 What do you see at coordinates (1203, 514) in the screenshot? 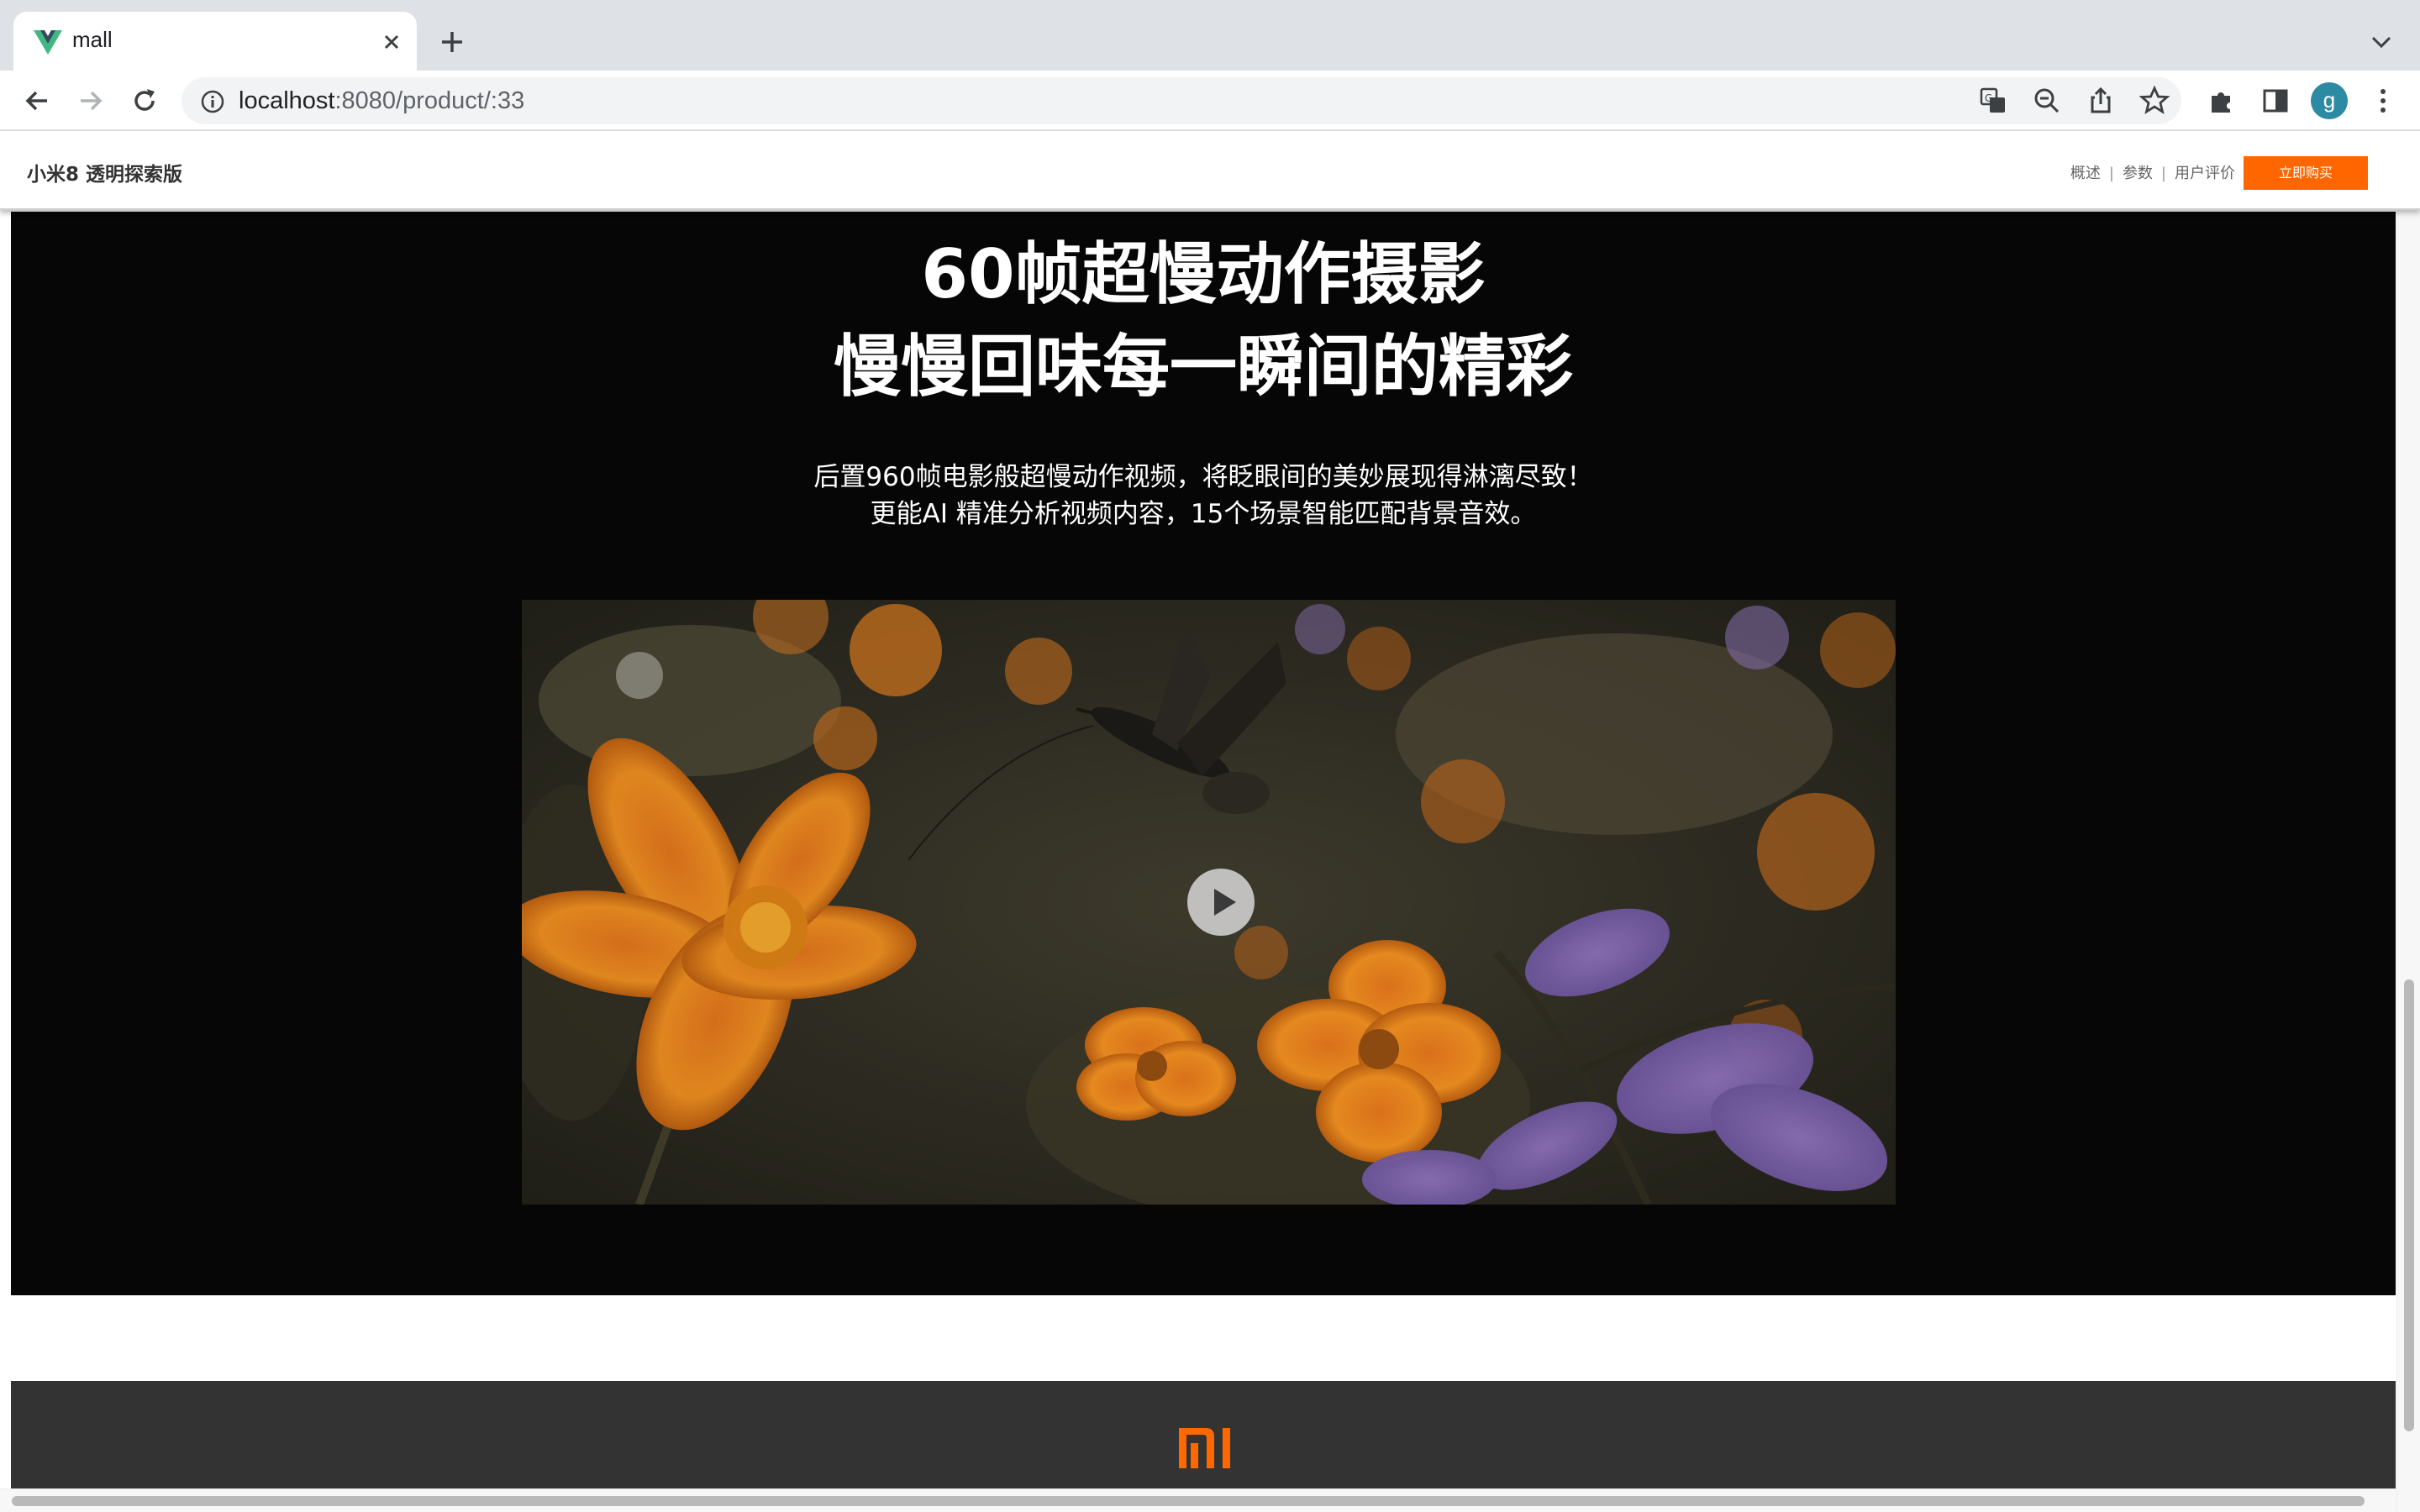
I see `feature-description-line2: 更能AI 精准分析视频内容，15个场景智能匹配背景音效。` at bounding box center [1203, 514].